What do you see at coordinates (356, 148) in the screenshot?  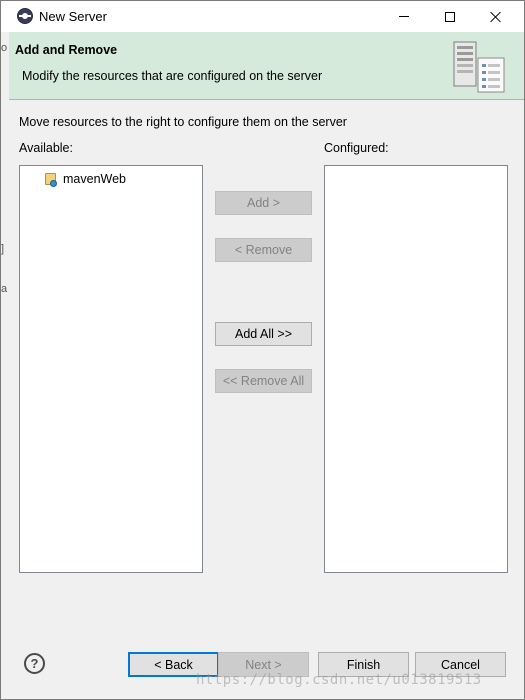 I see `configured-label: Configured:` at bounding box center [356, 148].